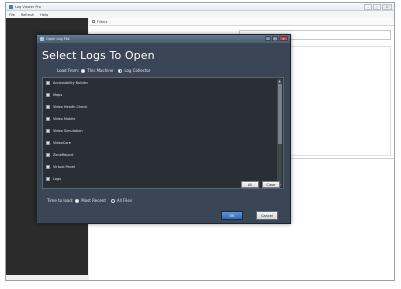 The image size is (401, 289). What do you see at coordinates (200, 7) in the screenshot?
I see `title-bar: Log Viewer Pro` at bounding box center [200, 7].